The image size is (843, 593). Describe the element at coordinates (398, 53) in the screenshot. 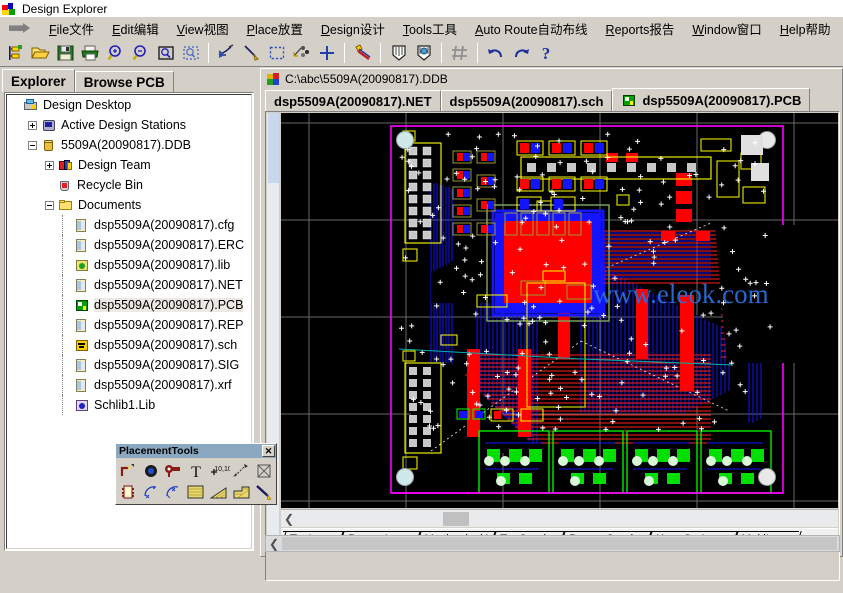

I see `browse-components-icon` at that location.